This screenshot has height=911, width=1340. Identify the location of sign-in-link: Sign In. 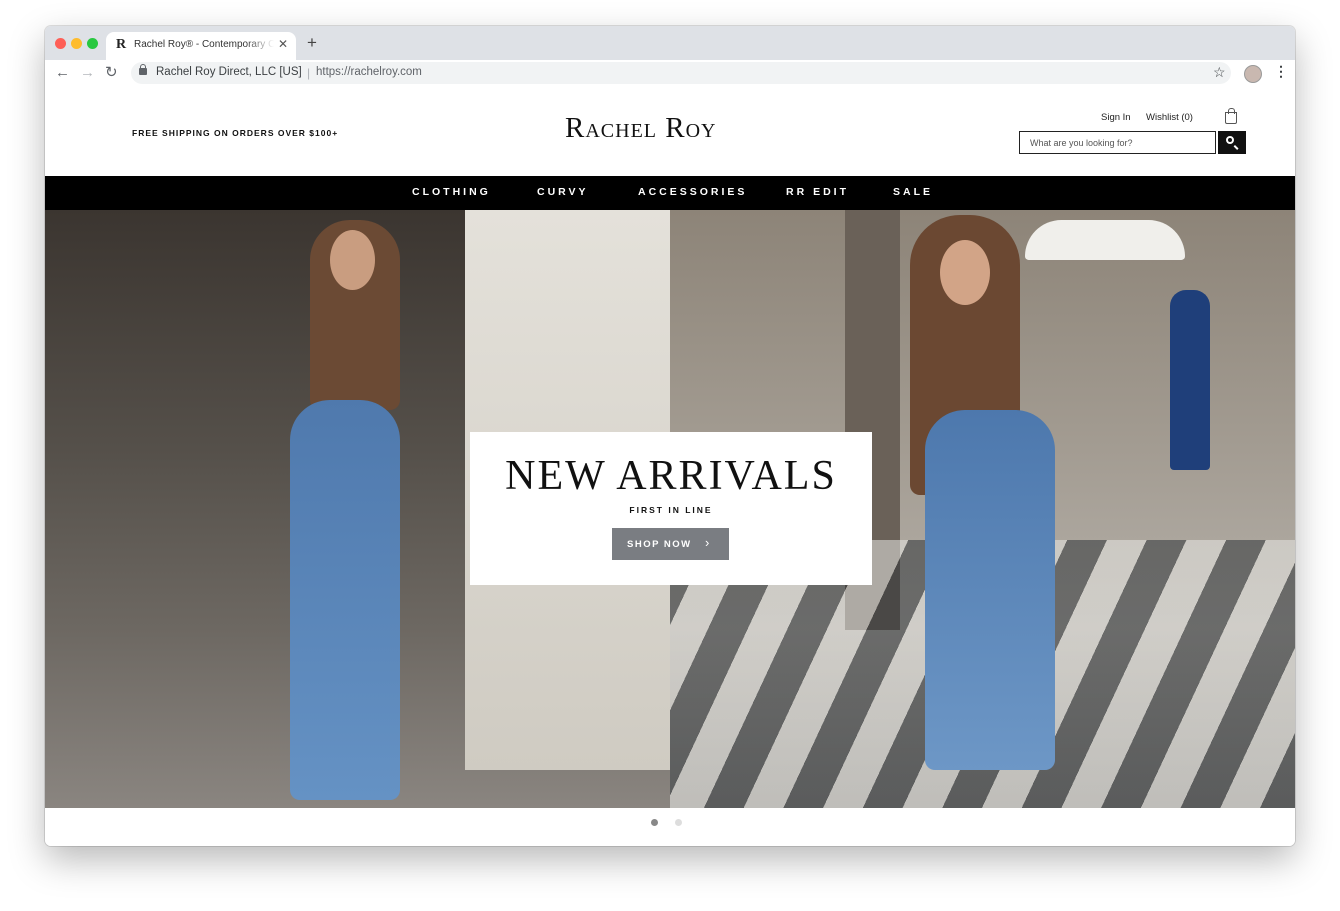
(1116, 117).